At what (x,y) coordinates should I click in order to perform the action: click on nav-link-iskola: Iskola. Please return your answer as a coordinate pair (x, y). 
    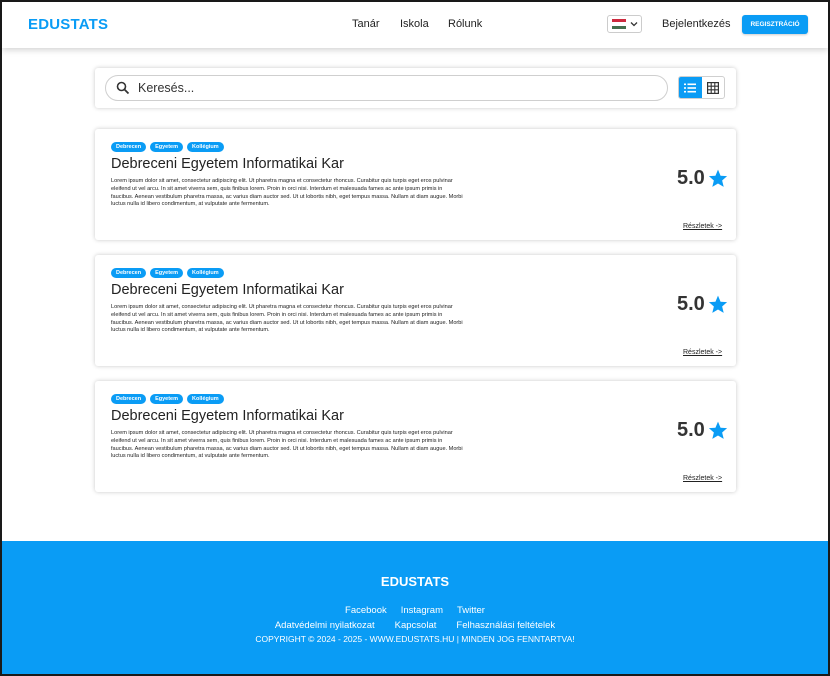
    Looking at the image, I should click on (414, 24).